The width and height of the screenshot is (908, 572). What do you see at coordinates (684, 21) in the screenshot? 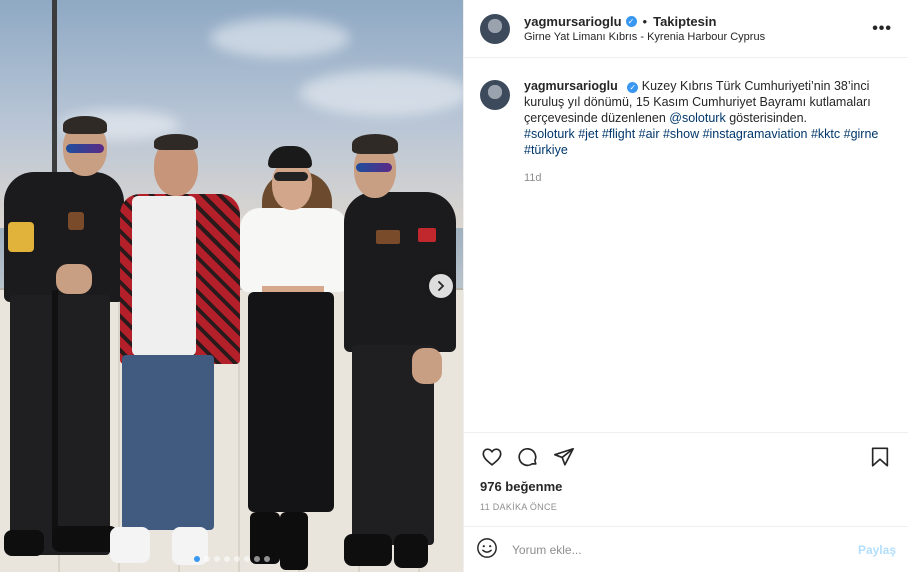
I see `follow-status: Takiptesin` at bounding box center [684, 21].